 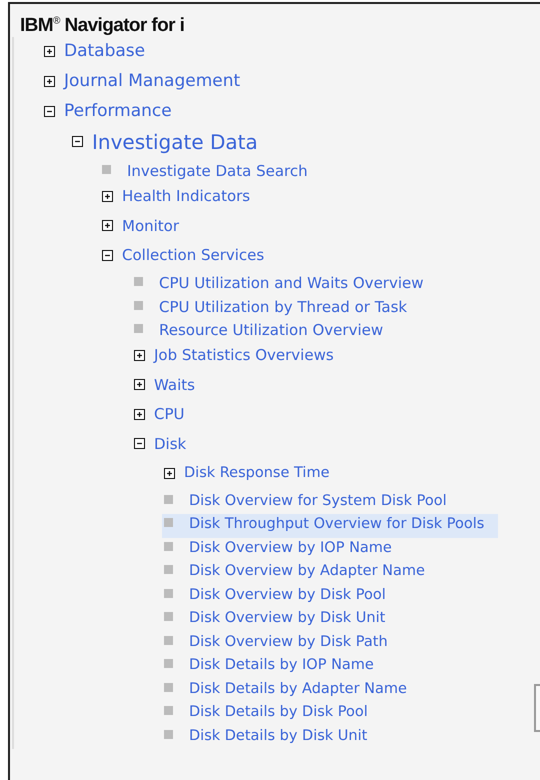 What do you see at coordinates (105, 51) in the screenshot?
I see `tree-item: Database` at bounding box center [105, 51].